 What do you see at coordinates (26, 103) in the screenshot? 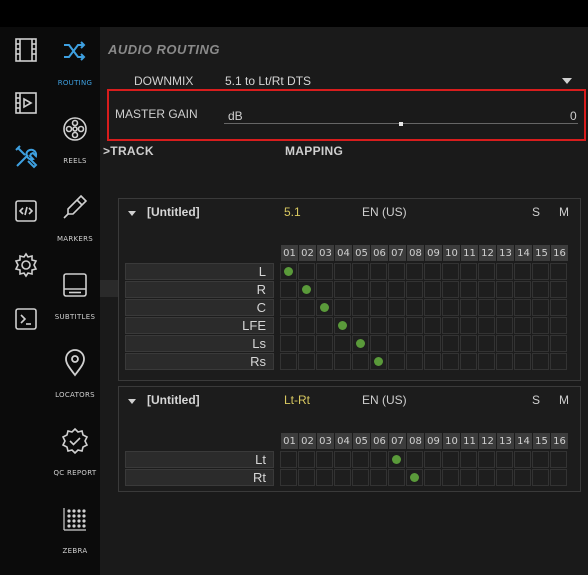
I see `video-player-icon` at bounding box center [26, 103].